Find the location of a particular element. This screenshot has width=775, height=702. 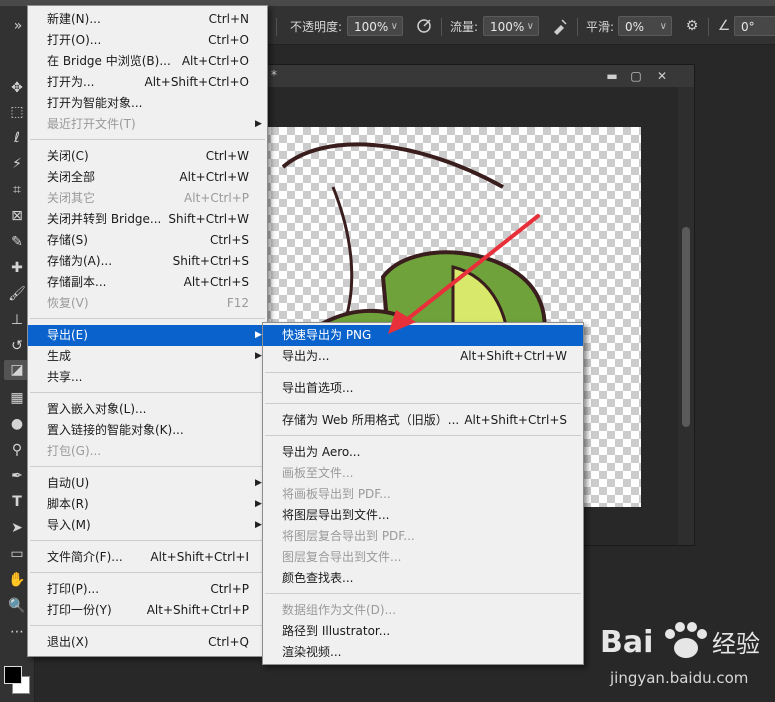

menu-item: 最近打开文件(T) ▶ is located at coordinates (147, 124).